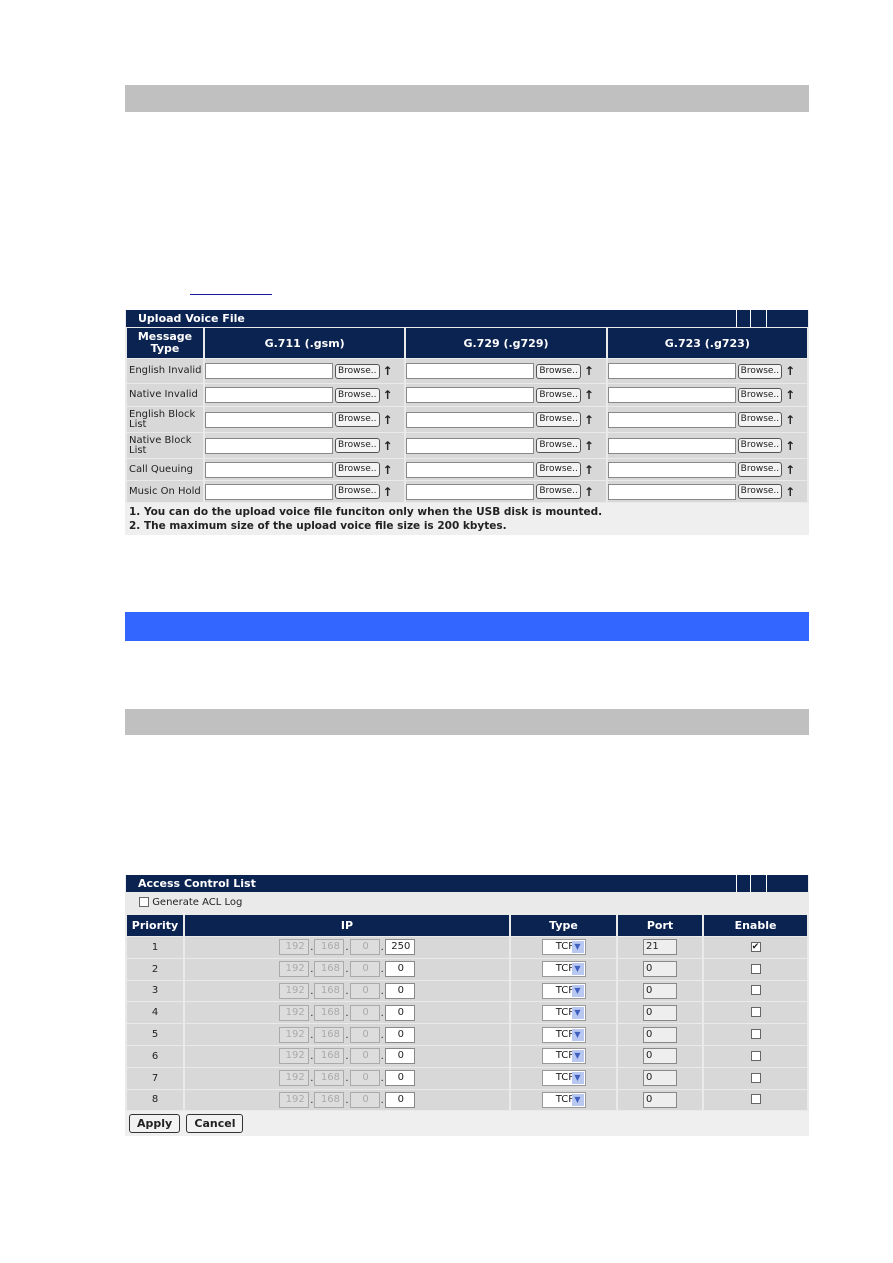 Image resolution: width=893 pixels, height=1263 pixels. What do you see at coordinates (755, 946) in the screenshot?
I see `enable-checkbox: ✔` at bounding box center [755, 946].